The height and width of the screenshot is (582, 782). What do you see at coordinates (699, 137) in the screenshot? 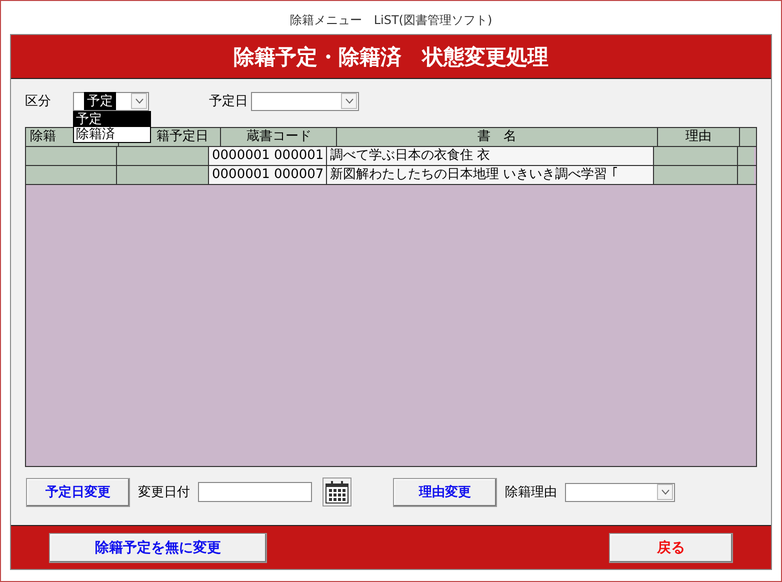
I see `column-header: 理由` at bounding box center [699, 137].